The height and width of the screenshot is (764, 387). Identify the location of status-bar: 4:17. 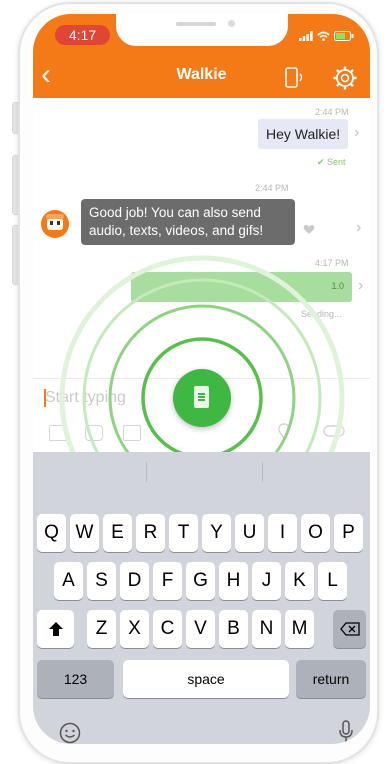
(201, 35).